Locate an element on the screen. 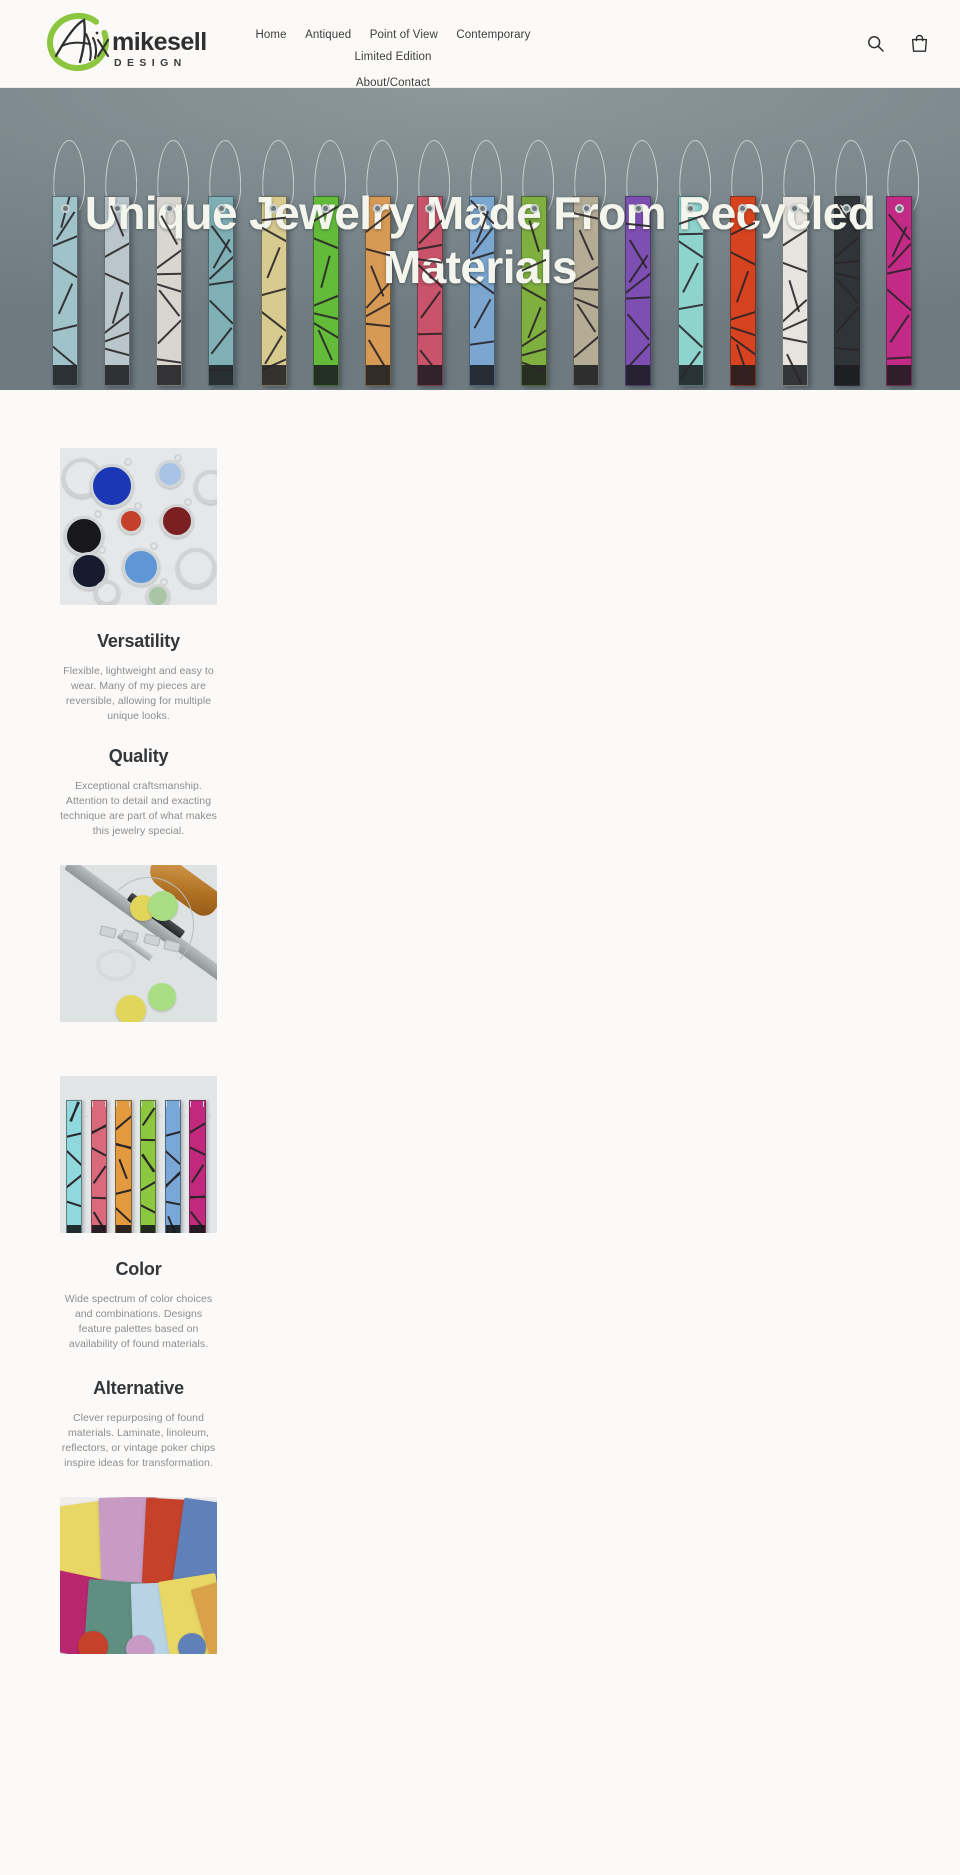 The image size is (960, 1875). color-title: Color is located at coordinates (138, 1269).